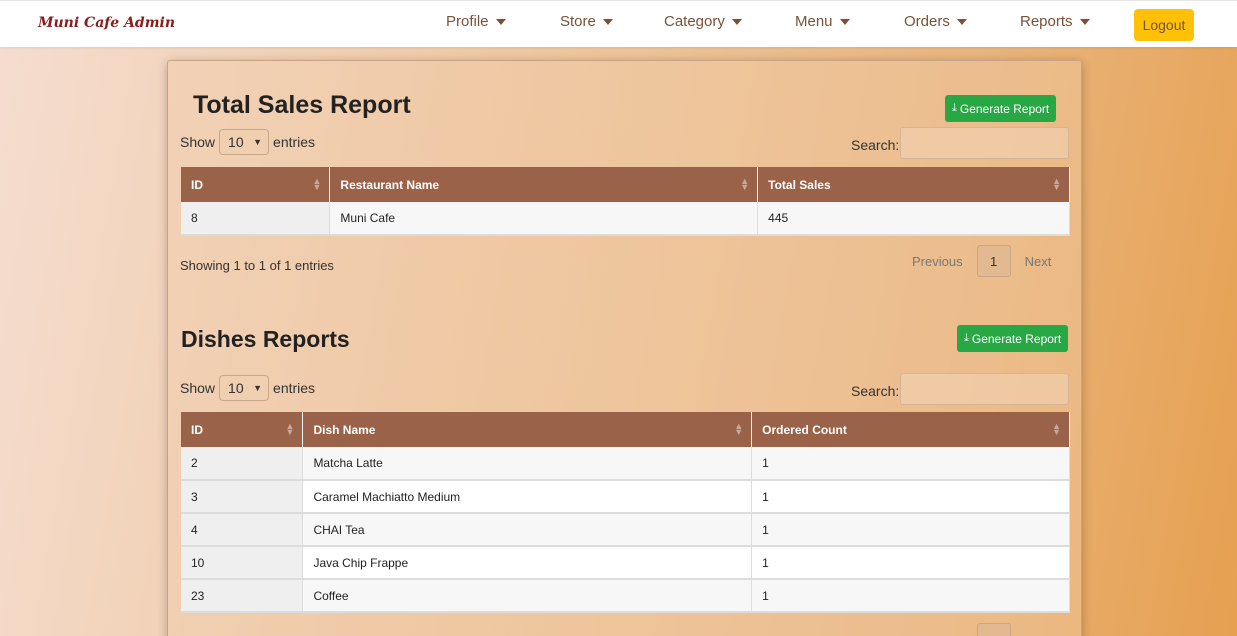 The image size is (1237, 636). What do you see at coordinates (527, 464) in the screenshot?
I see `dishes-cell-name: Matcha Latte` at bounding box center [527, 464].